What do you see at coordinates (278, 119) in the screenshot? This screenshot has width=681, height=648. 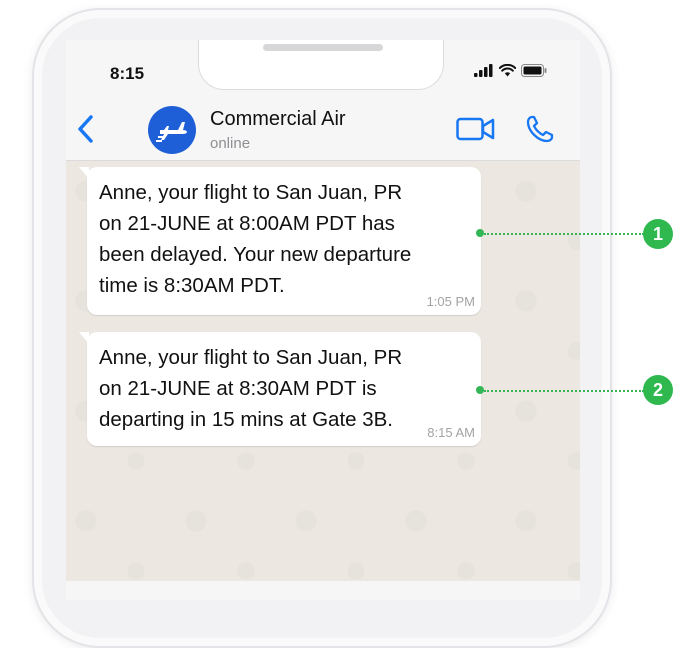 I see `contact-name: Commercial Air` at bounding box center [278, 119].